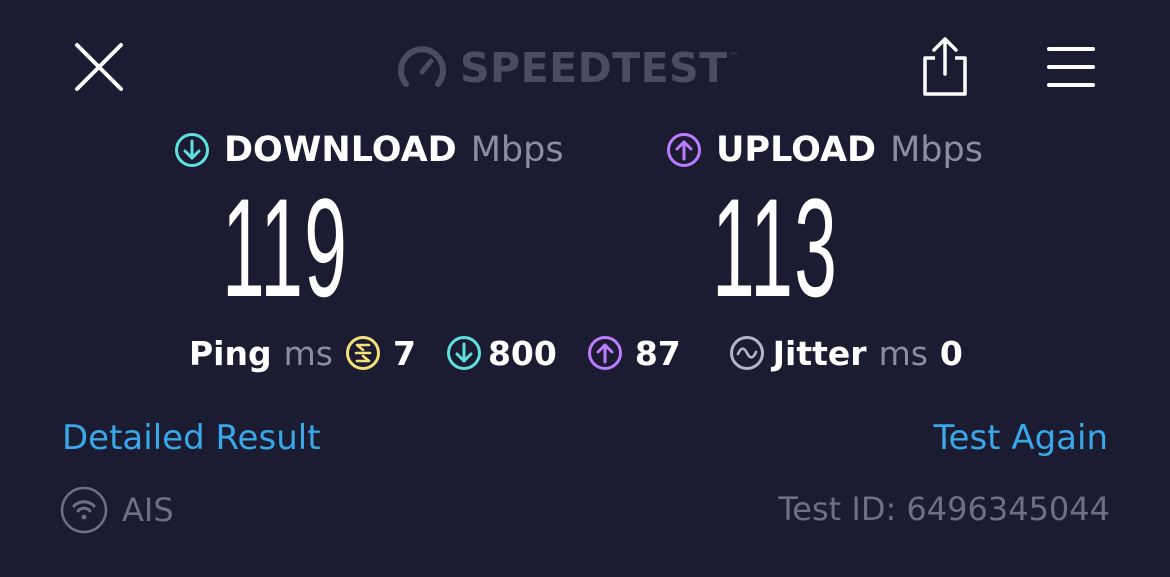 This screenshot has height=577, width=1170. What do you see at coordinates (796, 150) in the screenshot?
I see `upload-label: UPLOAD` at bounding box center [796, 150].